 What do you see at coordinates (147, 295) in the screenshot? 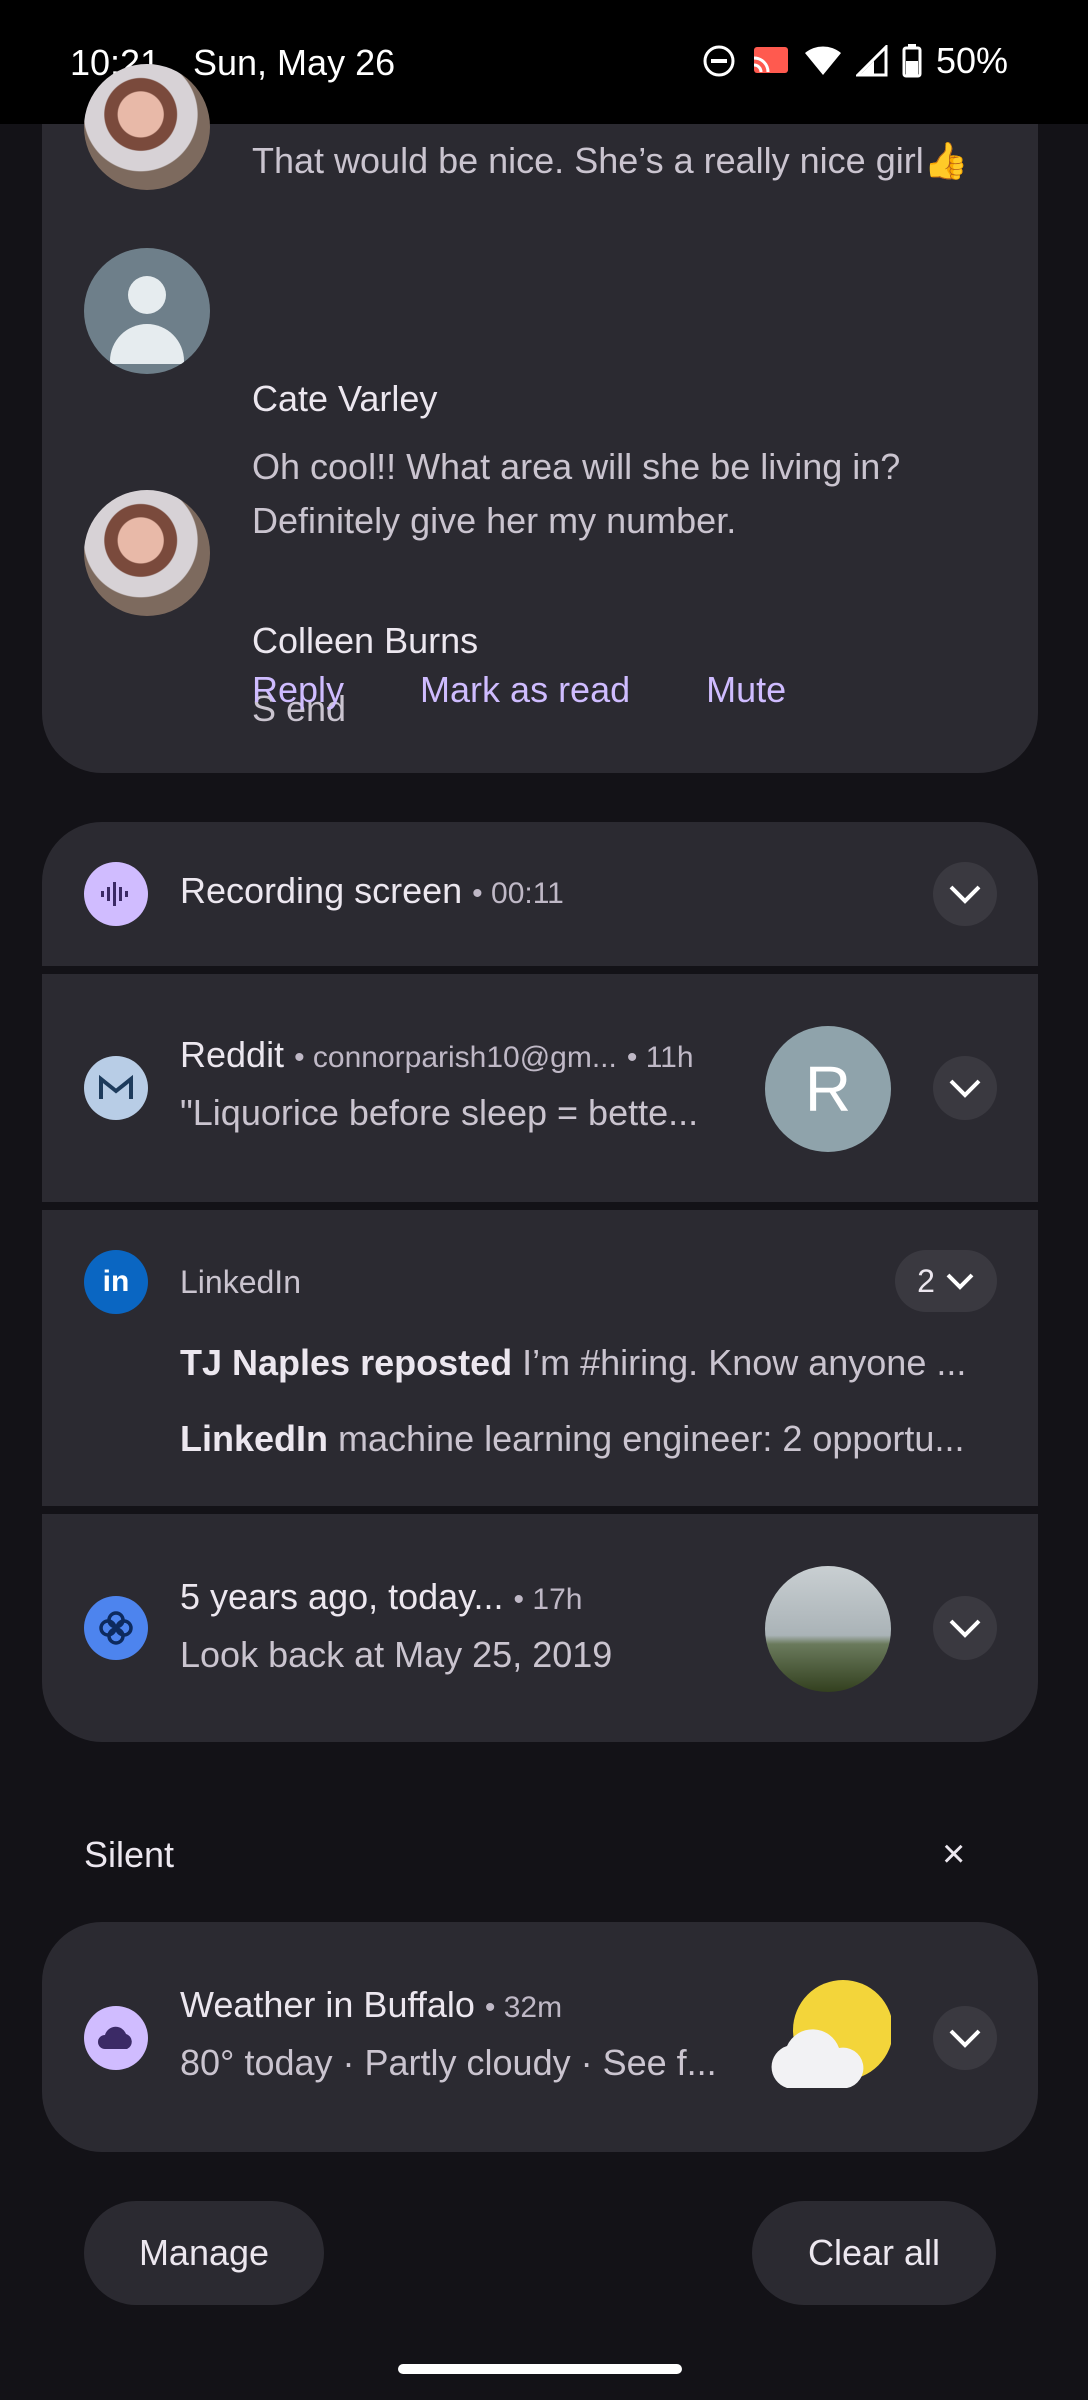
I see `person-icon` at bounding box center [147, 295].